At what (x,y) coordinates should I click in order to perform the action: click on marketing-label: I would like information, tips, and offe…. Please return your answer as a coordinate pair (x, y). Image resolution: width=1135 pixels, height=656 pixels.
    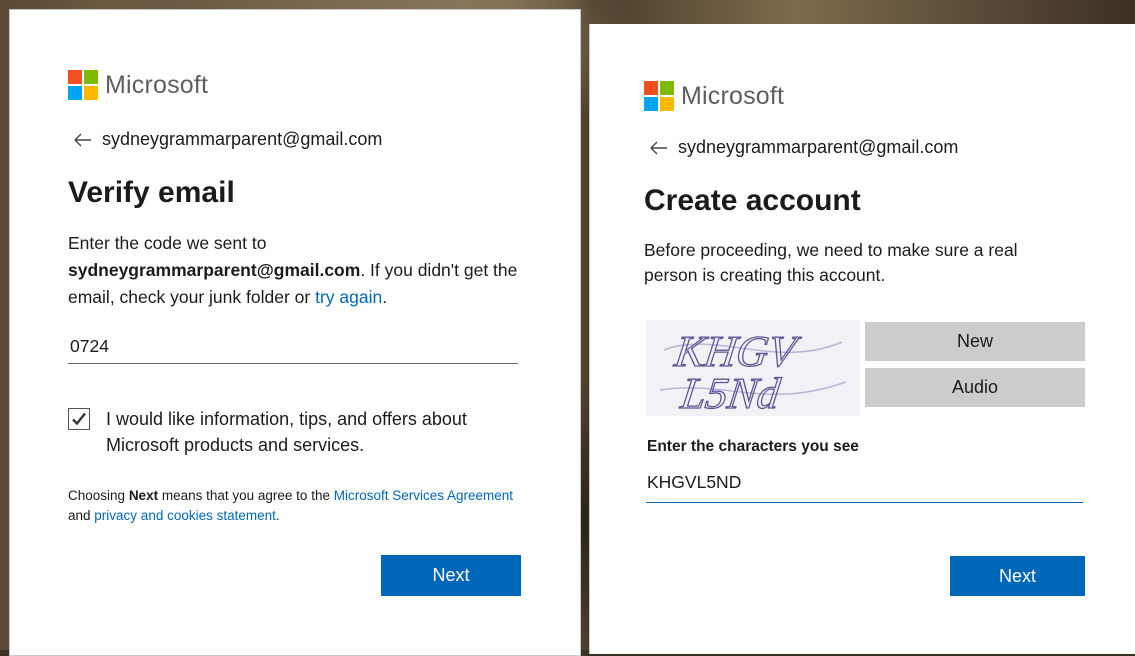
    Looking at the image, I should click on (286, 432).